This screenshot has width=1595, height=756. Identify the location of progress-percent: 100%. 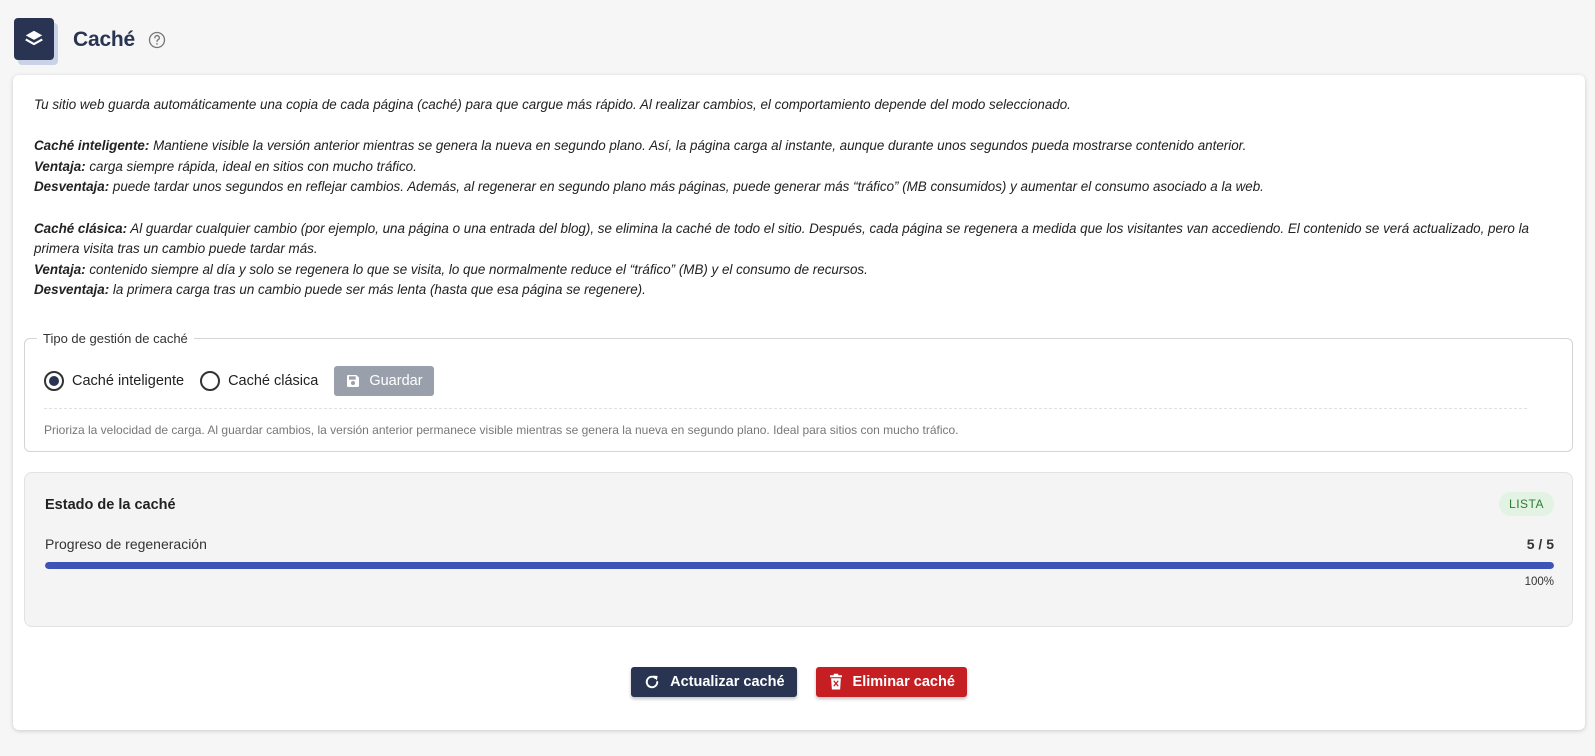
(1539, 582).